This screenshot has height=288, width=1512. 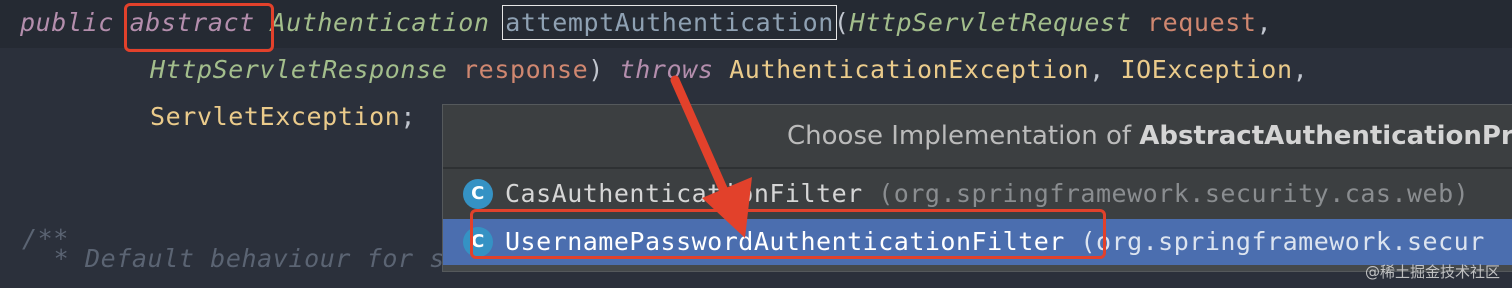 I want to click on arrow-head, so click(x=727, y=207).